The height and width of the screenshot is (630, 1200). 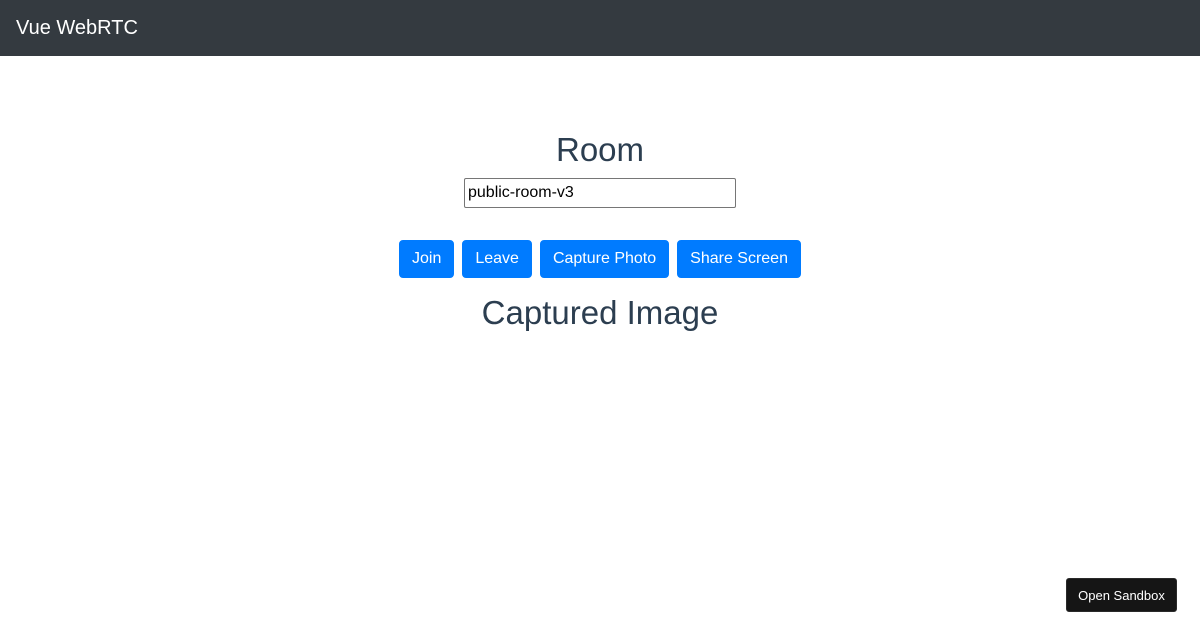 What do you see at coordinates (600, 193) in the screenshot?
I see `room-input` at bounding box center [600, 193].